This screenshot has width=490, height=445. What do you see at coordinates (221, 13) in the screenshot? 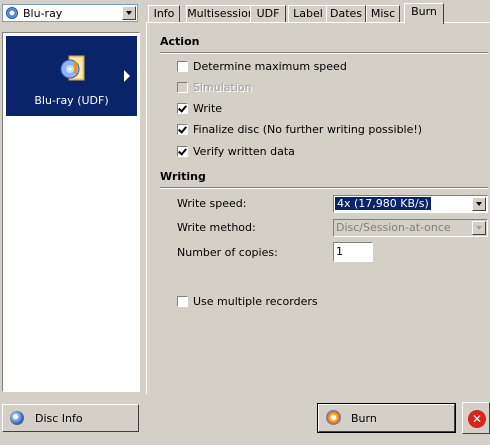
I see `tab-multisession: Multisession` at bounding box center [221, 13].